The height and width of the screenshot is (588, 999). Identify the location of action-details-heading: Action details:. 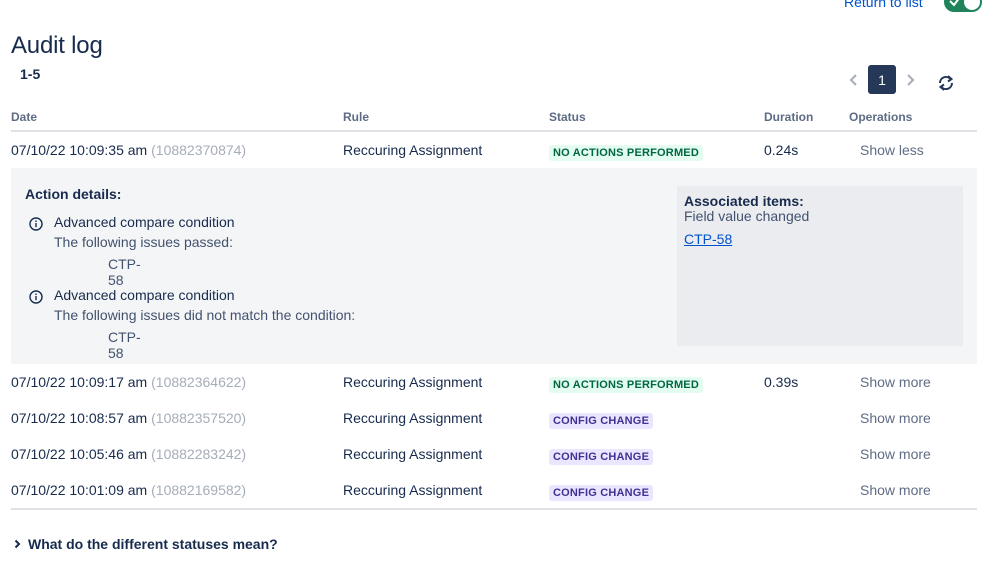
(73, 194).